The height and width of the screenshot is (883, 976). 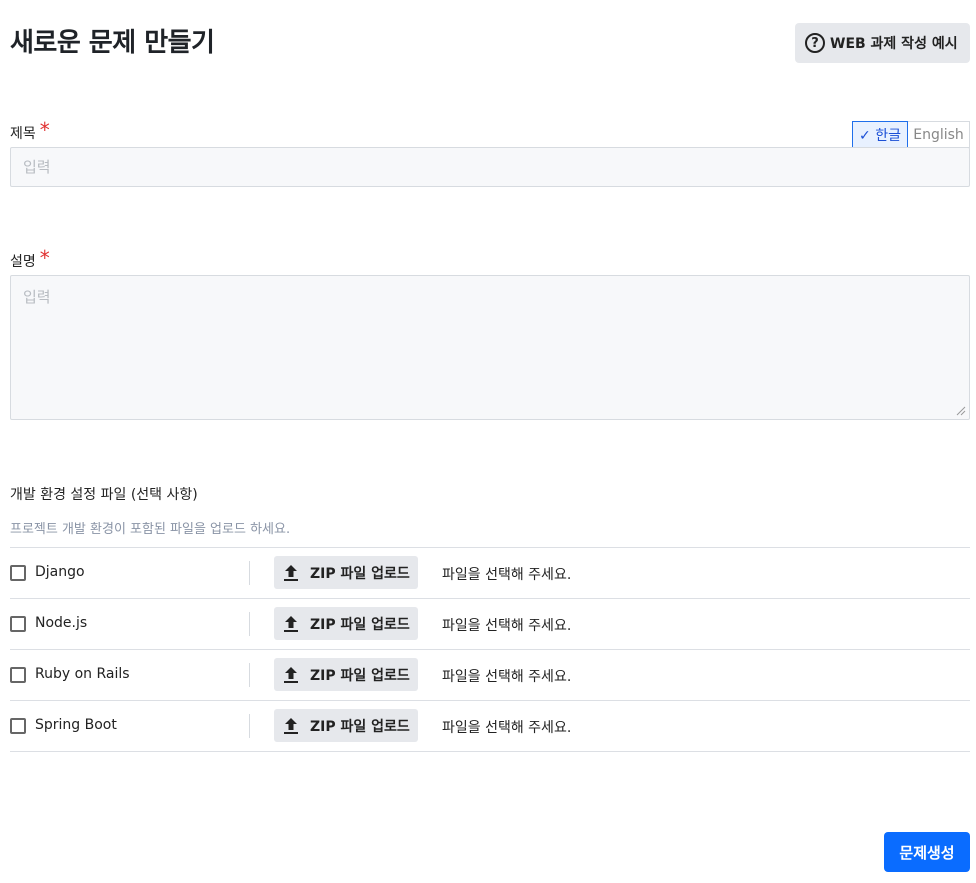 What do you see at coordinates (880, 134) in the screenshot?
I see `lang-option-korean: ✓ 한글` at bounding box center [880, 134].